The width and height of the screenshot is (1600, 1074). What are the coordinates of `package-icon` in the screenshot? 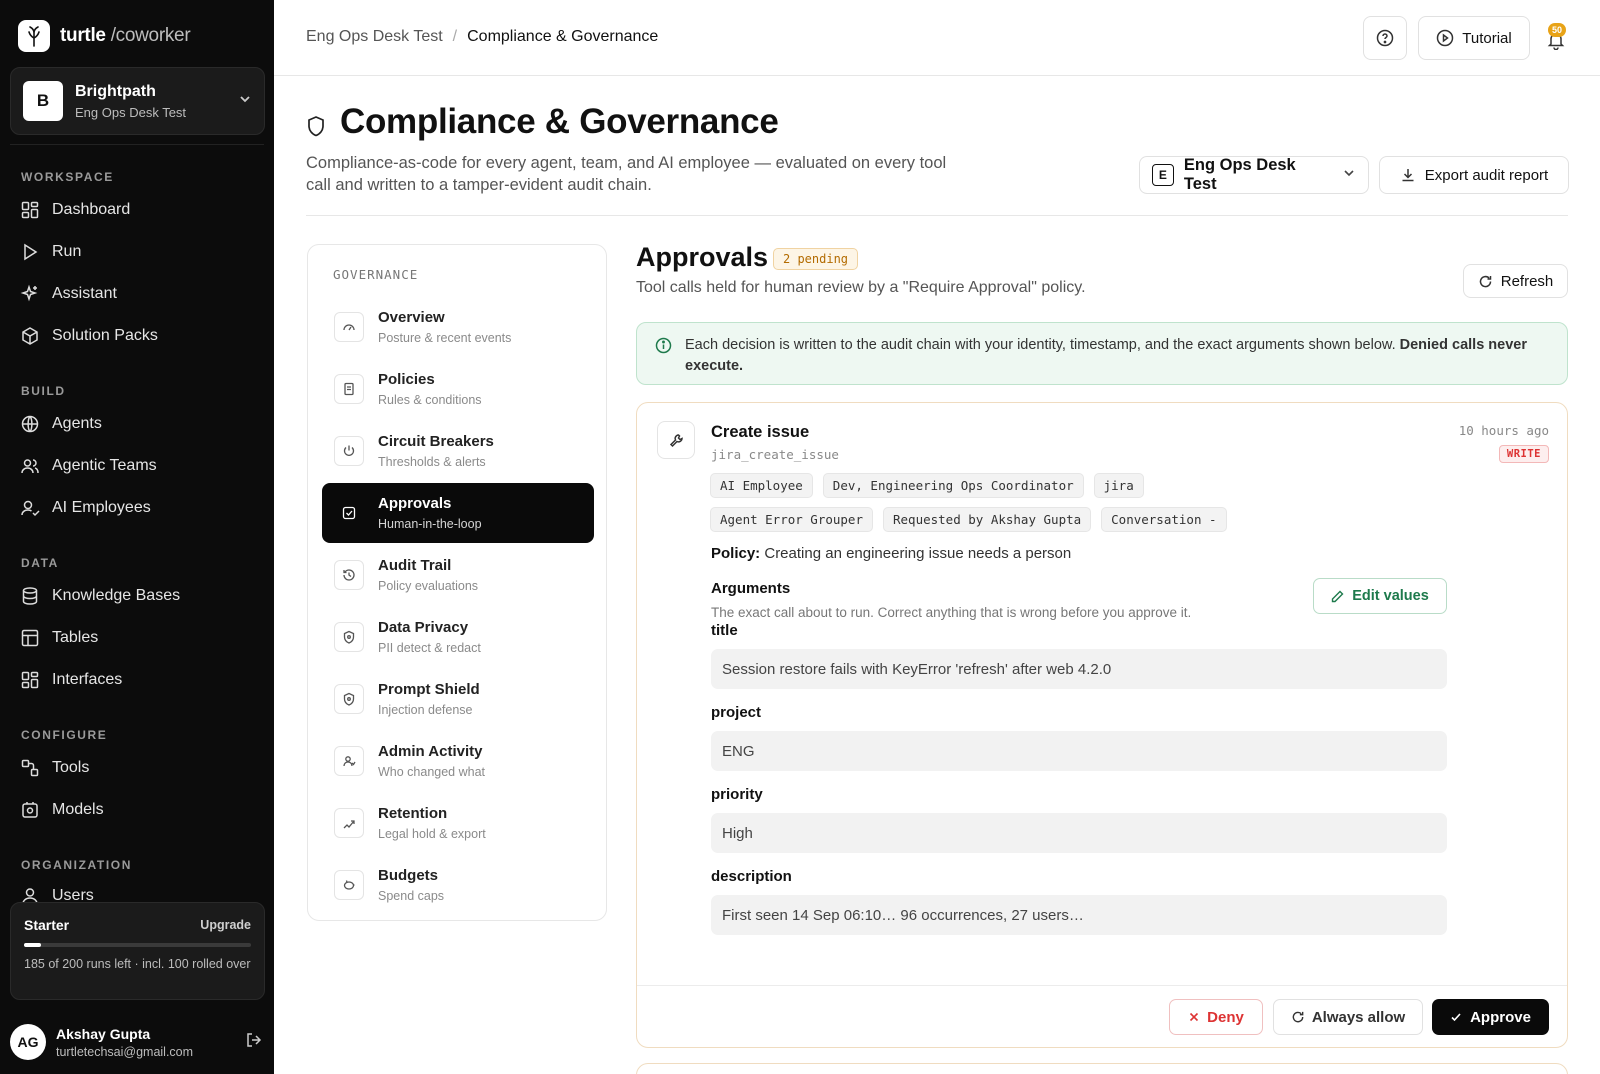 It's located at (30, 336).